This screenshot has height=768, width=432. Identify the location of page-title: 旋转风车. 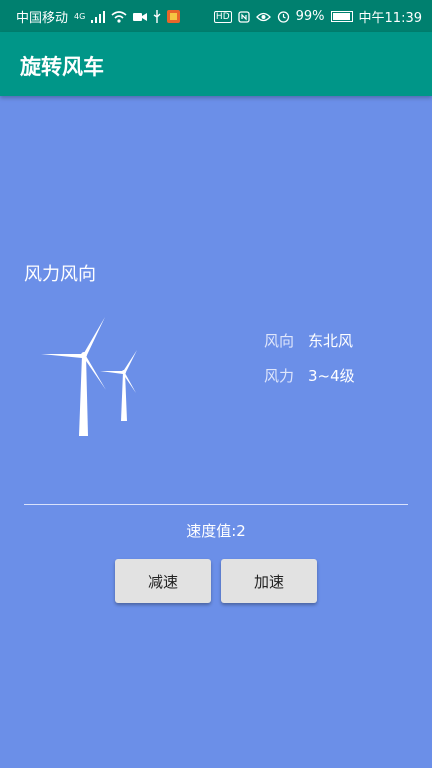
(62, 67).